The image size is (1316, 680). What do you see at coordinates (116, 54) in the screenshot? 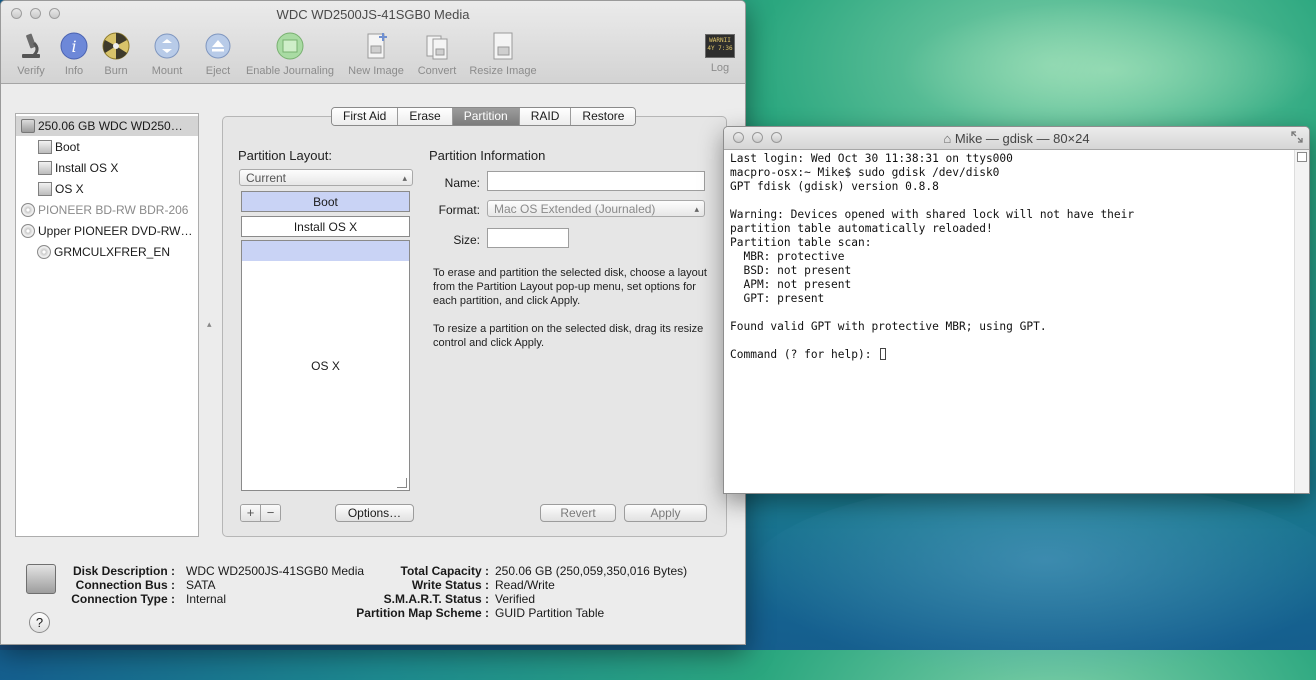
I see `toolbar-burn: Burn` at bounding box center [116, 54].